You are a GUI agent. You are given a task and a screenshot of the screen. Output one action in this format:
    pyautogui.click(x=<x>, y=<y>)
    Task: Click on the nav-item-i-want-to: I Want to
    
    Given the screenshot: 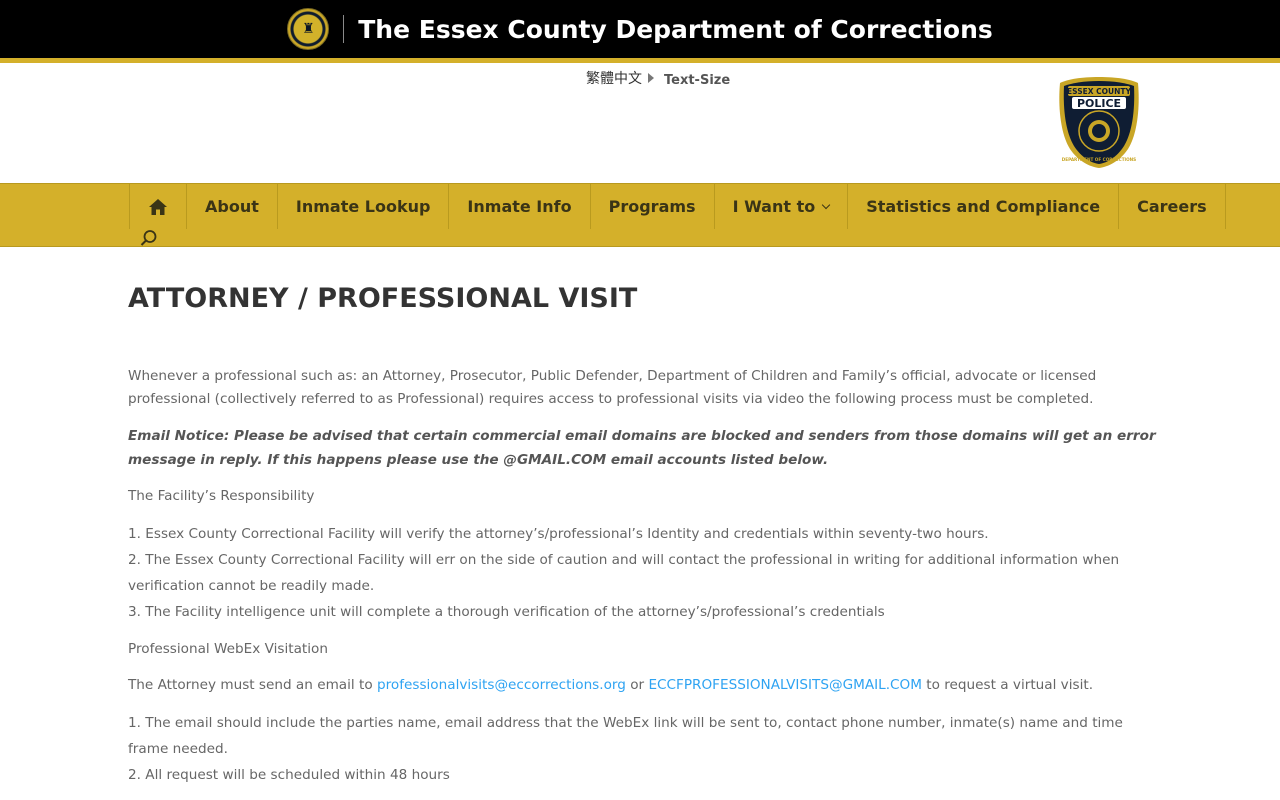 What is the action you would take?
    pyautogui.click(x=782, y=206)
    